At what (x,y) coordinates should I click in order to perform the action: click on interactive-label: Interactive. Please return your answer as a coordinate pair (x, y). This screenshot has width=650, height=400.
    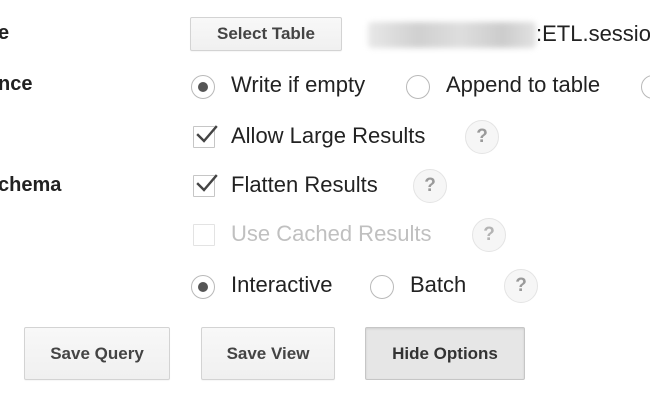
    Looking at the image, I should click on (282, 285).